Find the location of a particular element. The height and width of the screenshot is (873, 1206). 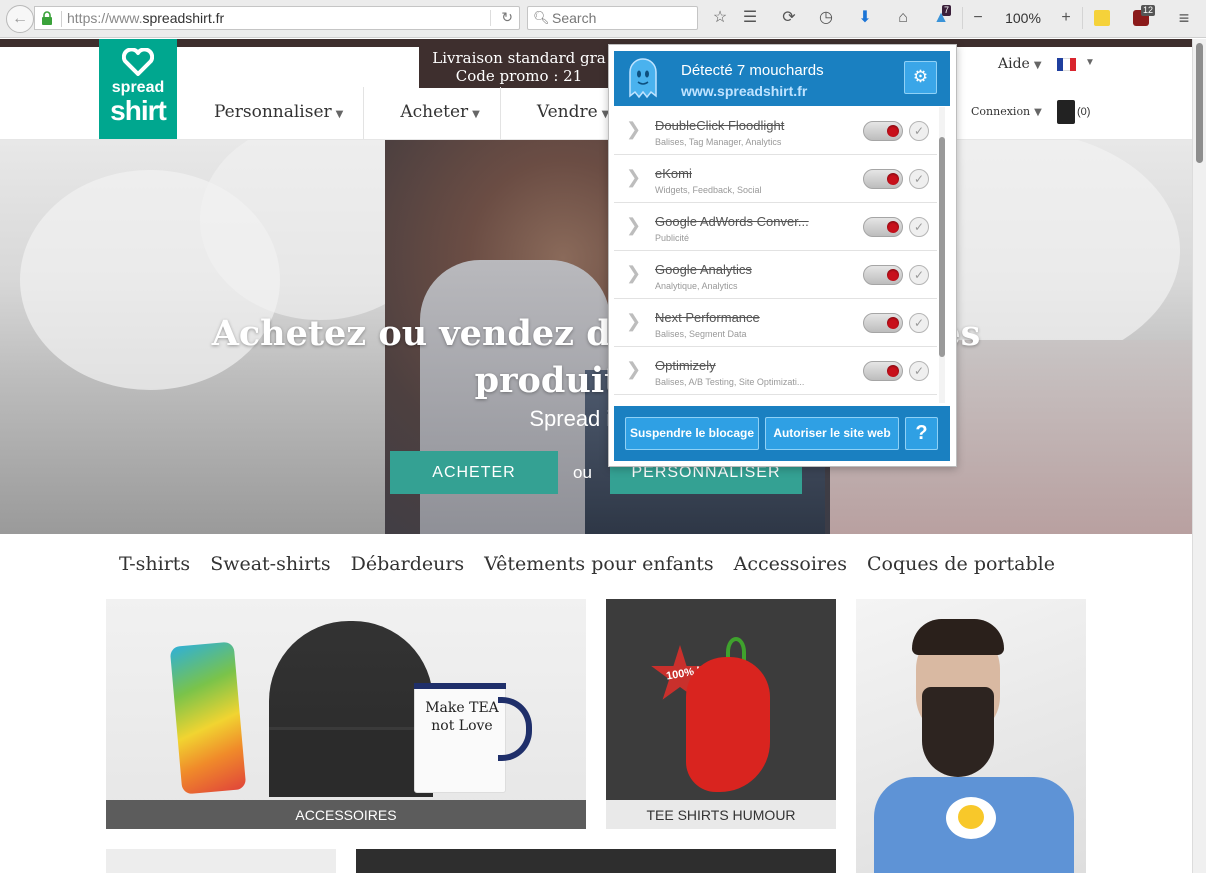

reload-icon: ↻ is located at coordinates (507, 17).